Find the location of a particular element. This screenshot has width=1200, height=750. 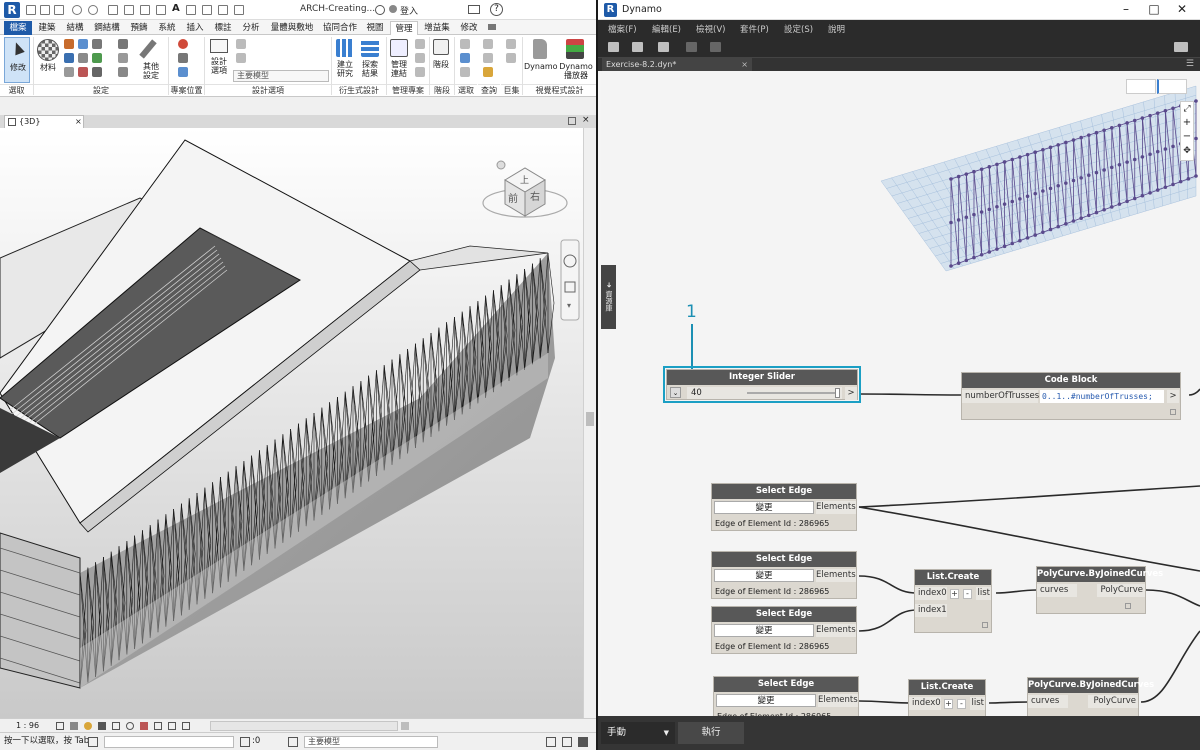

shared-parameters-icon is located at coordinates (83, 58).